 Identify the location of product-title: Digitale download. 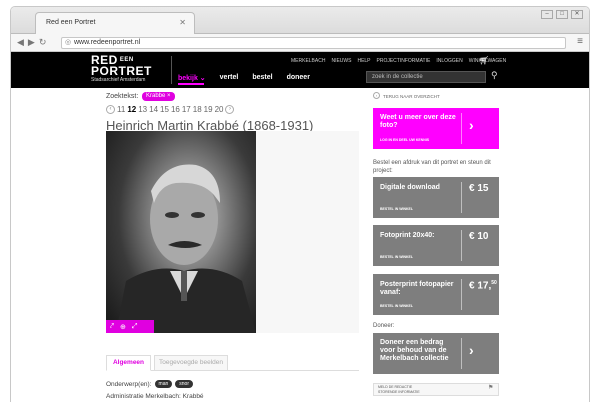
(410, 187).